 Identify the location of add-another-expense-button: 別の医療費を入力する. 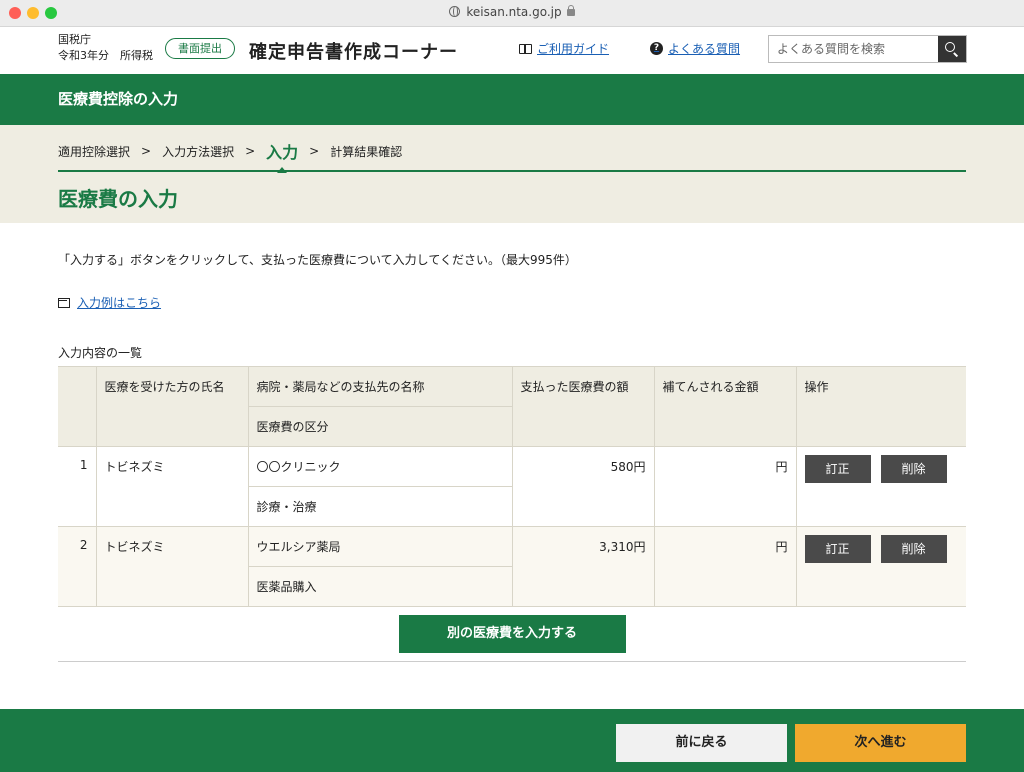
(512, 634).